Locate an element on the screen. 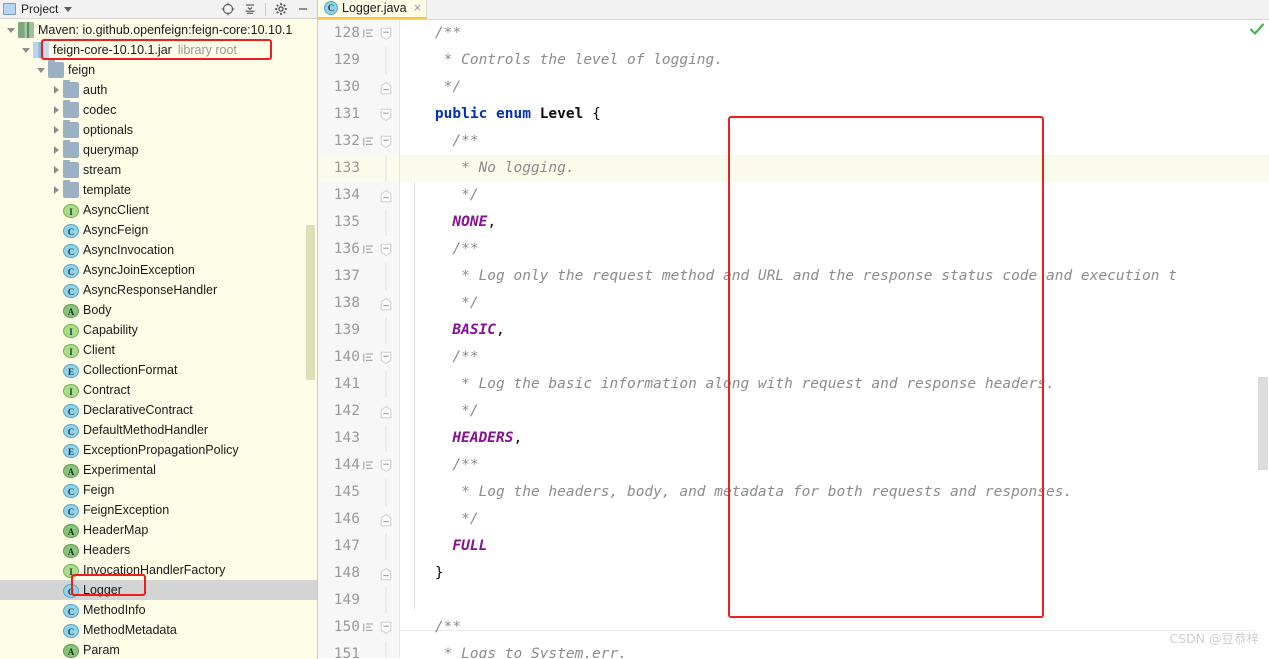  tree-node-headermap: A HeaderMap is located at coordinates (158, 530).